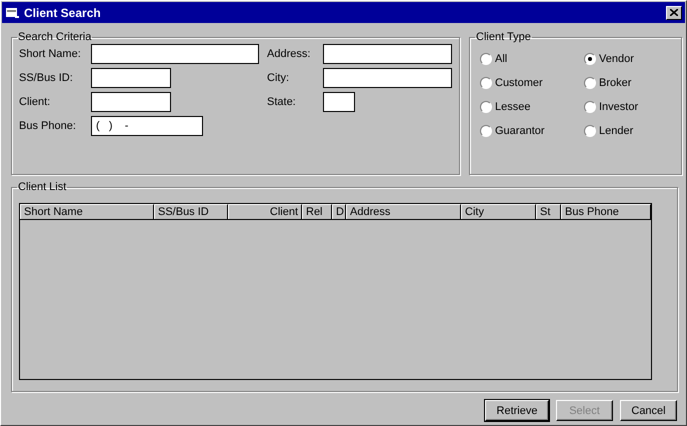 This screenshot has width=687, height=426. What do you see at coordinates (403, 211) in the screenshot?
I see `column-header: Address` at bounding box center [403, 211].